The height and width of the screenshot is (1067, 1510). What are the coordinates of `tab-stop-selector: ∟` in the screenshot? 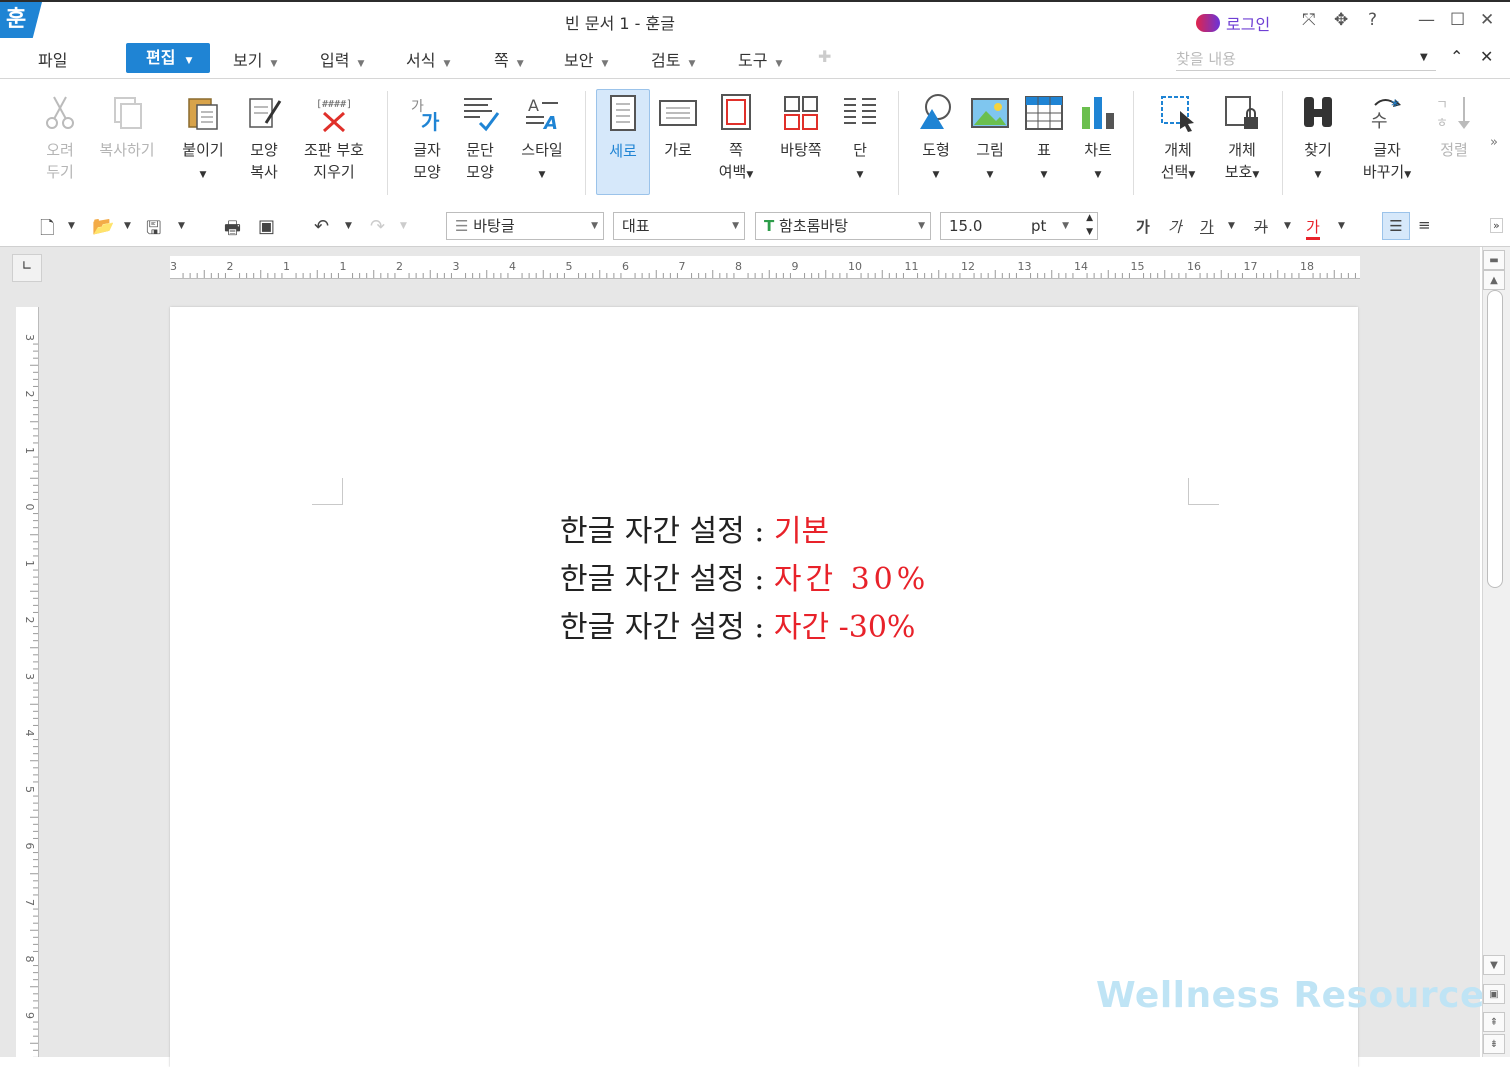 It's located at (27, 268).